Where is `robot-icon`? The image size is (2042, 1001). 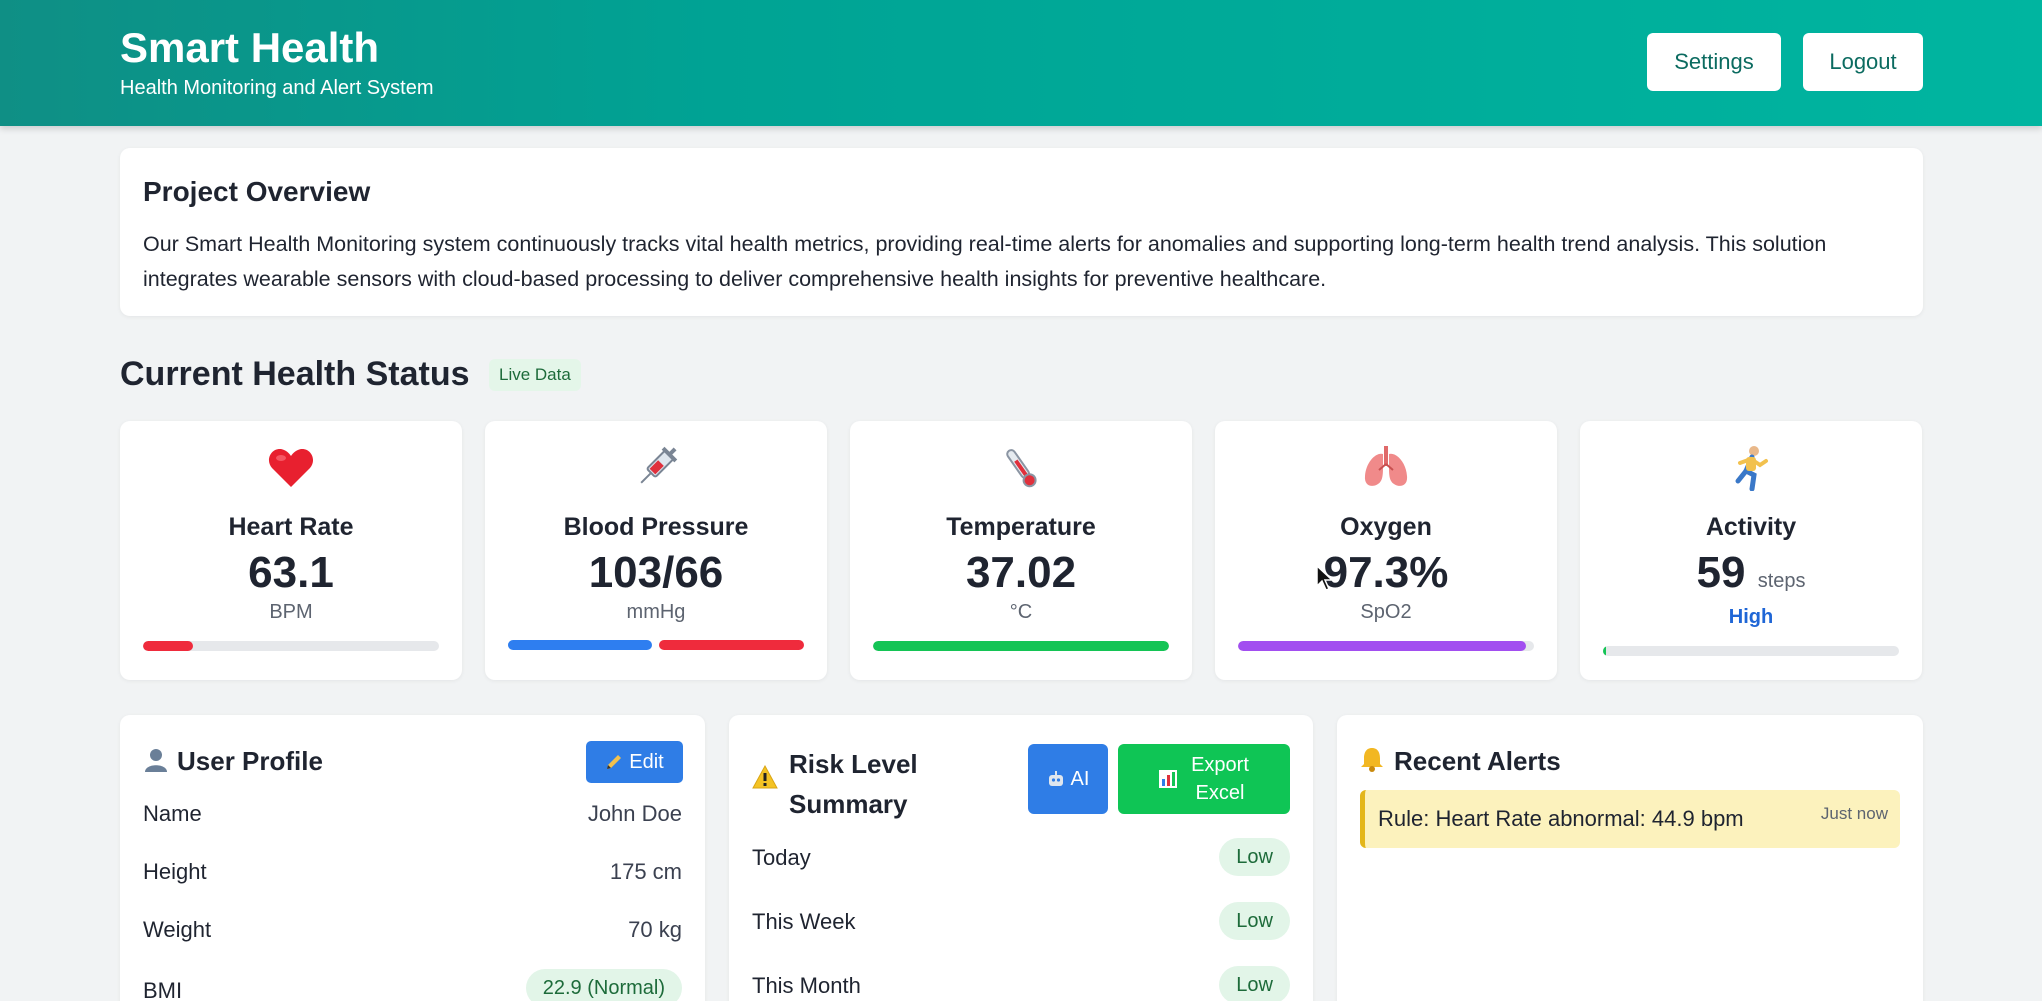
robot-icon is located at coordinates (1056, 779).